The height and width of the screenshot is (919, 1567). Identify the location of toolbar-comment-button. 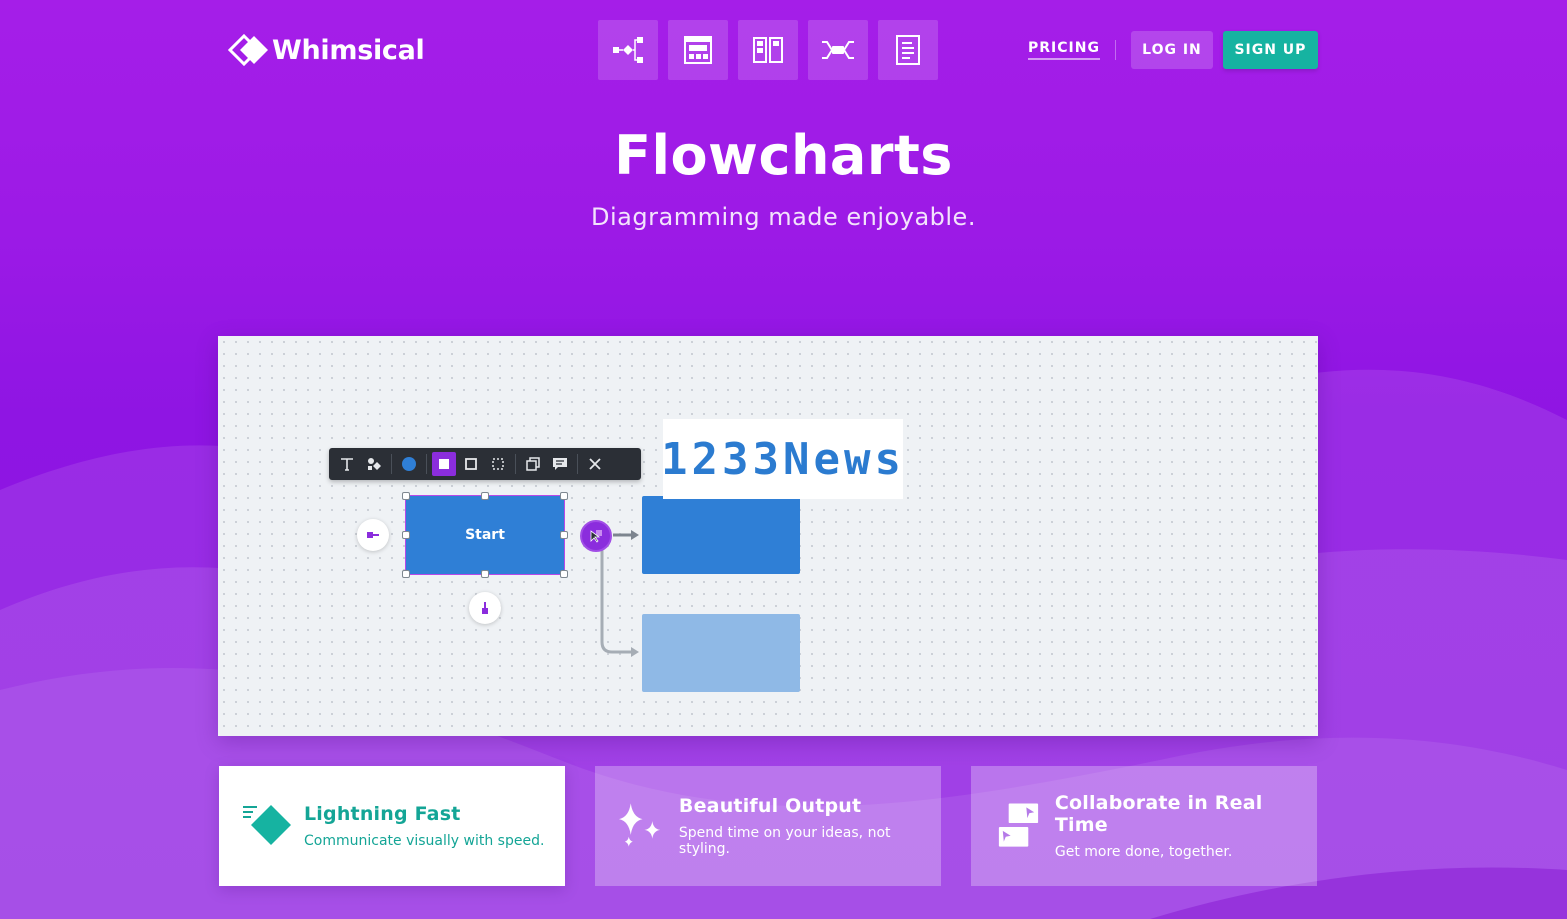
(560, 464).